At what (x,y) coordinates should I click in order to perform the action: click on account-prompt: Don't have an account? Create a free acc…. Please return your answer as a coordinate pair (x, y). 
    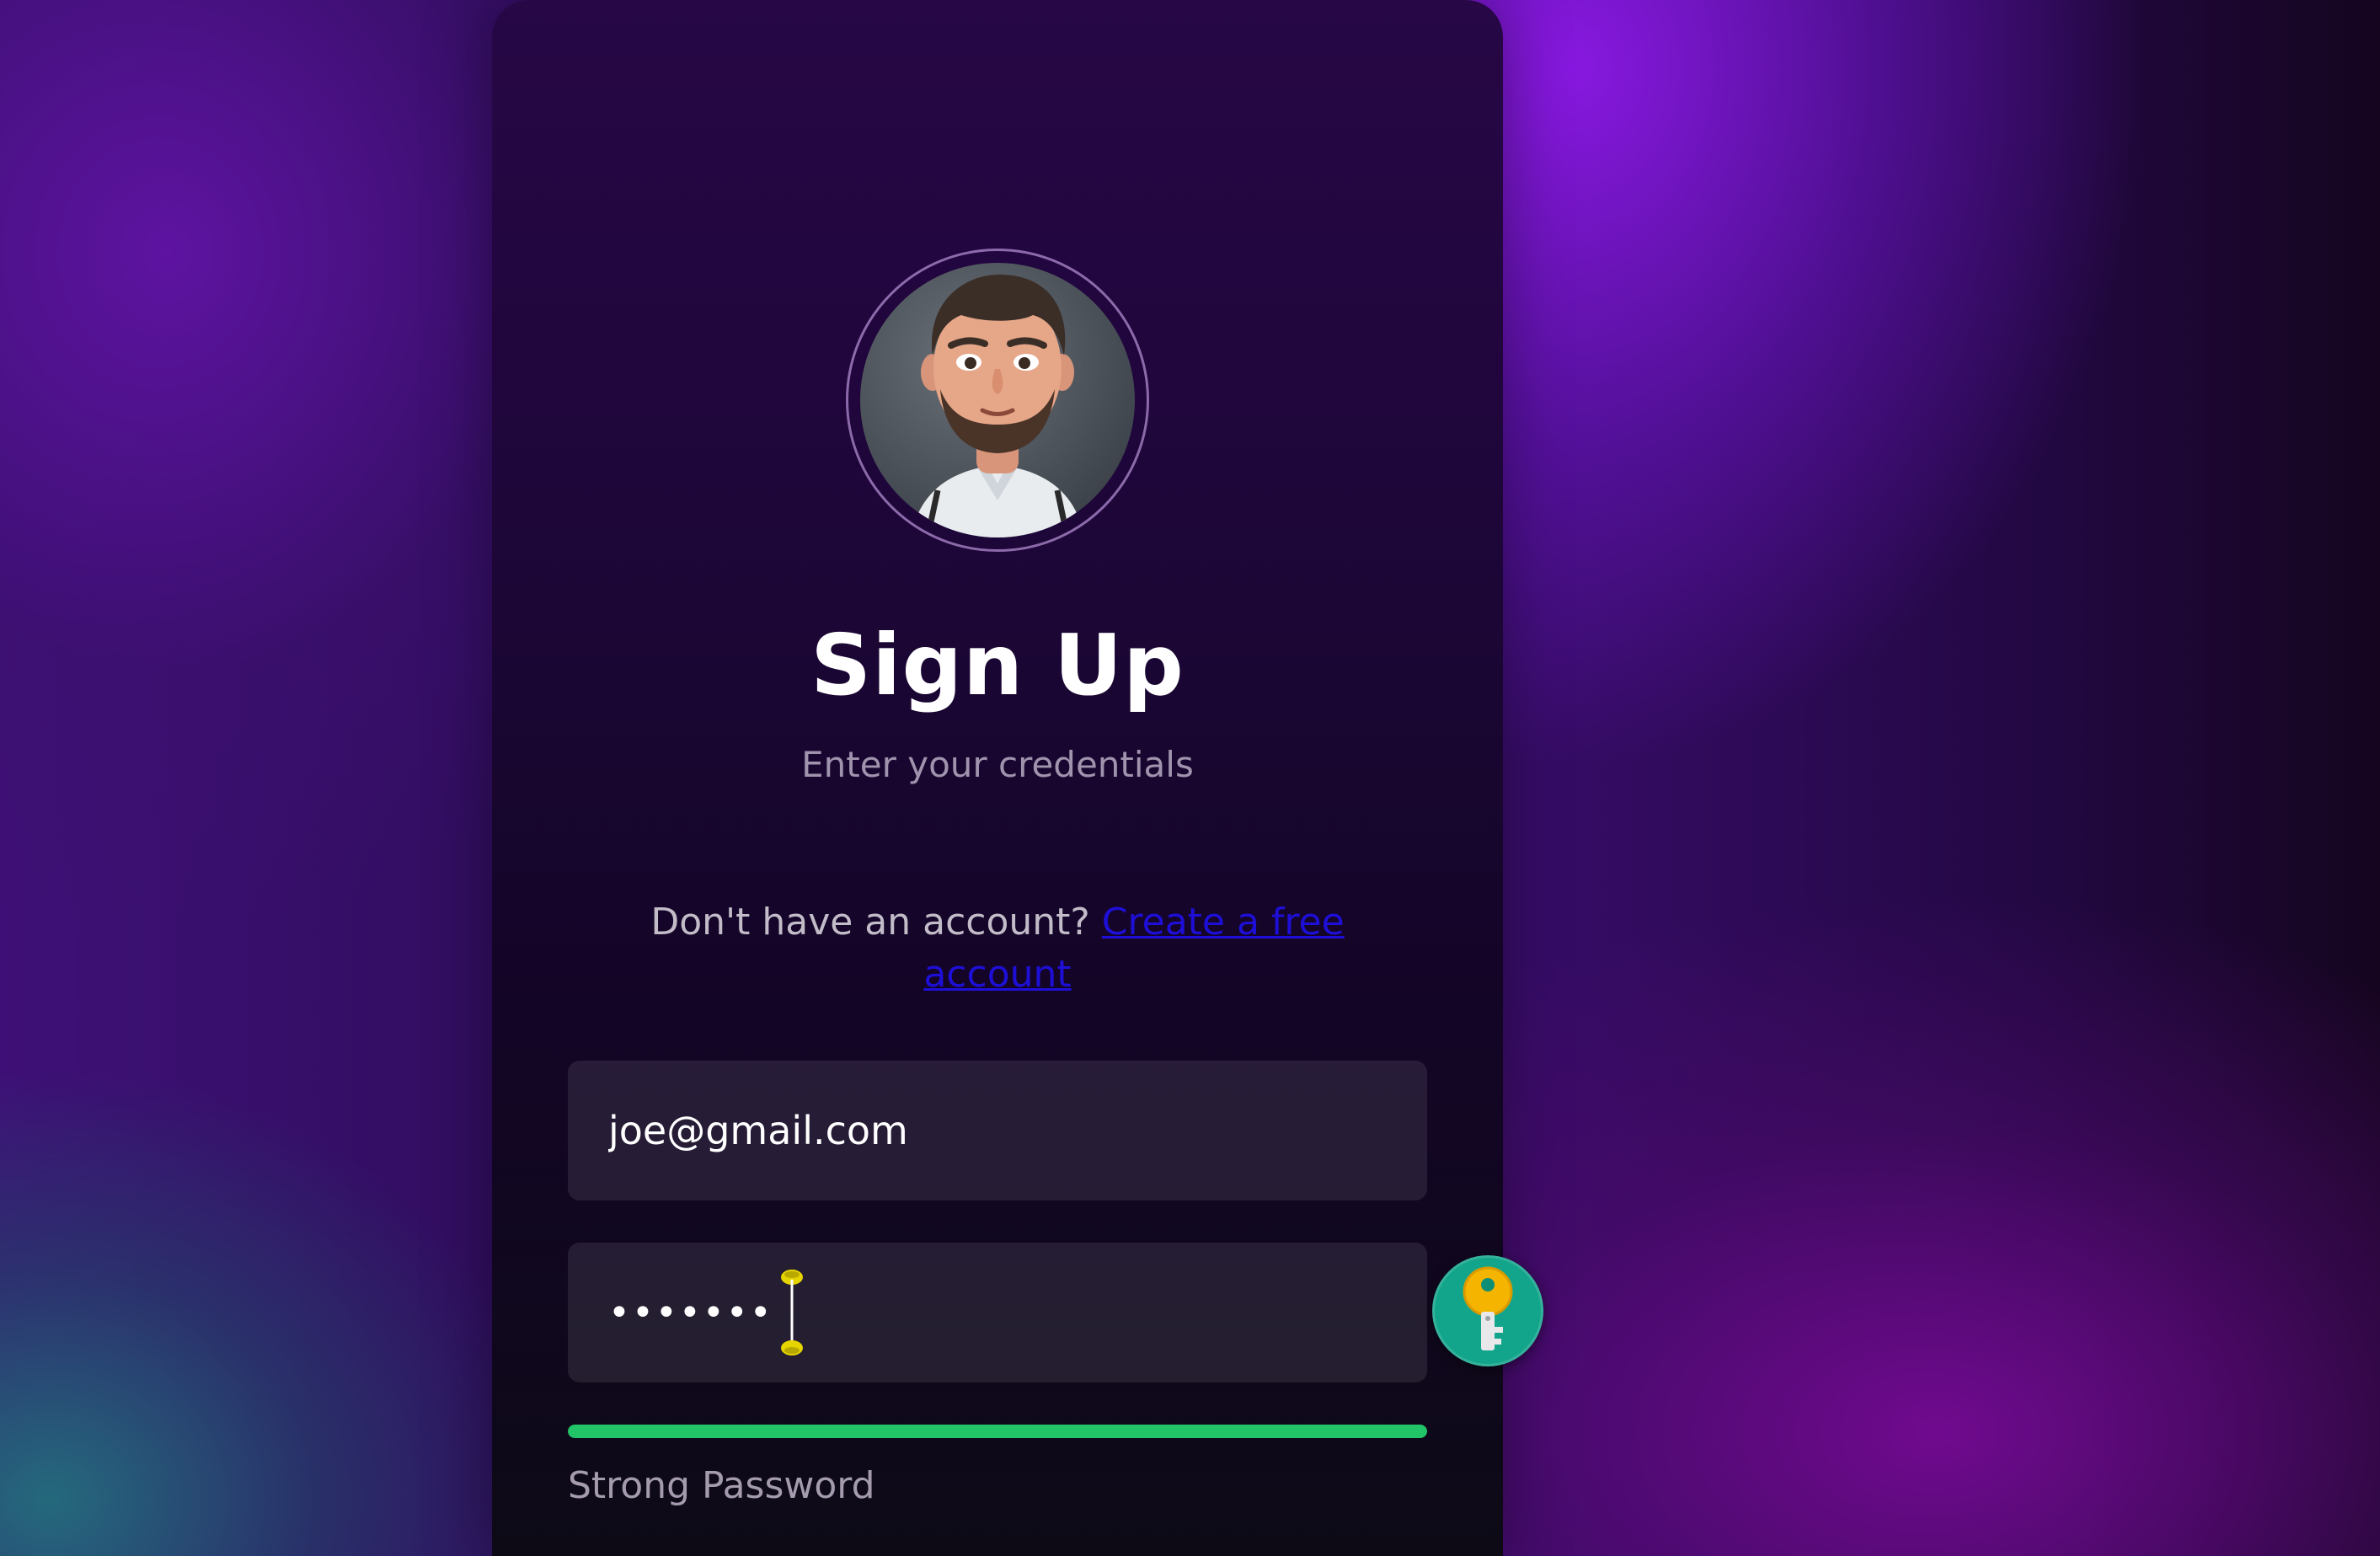
    Looking at the image, I should click on (998, 948).